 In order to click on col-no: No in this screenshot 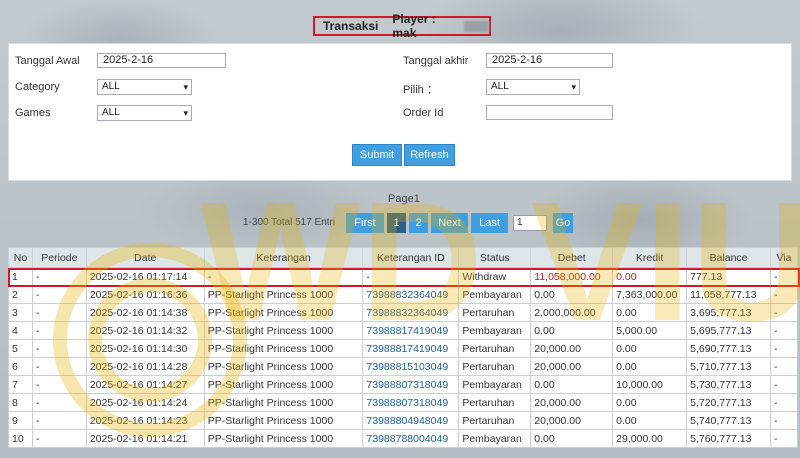, I will do `click(20, 257)`.